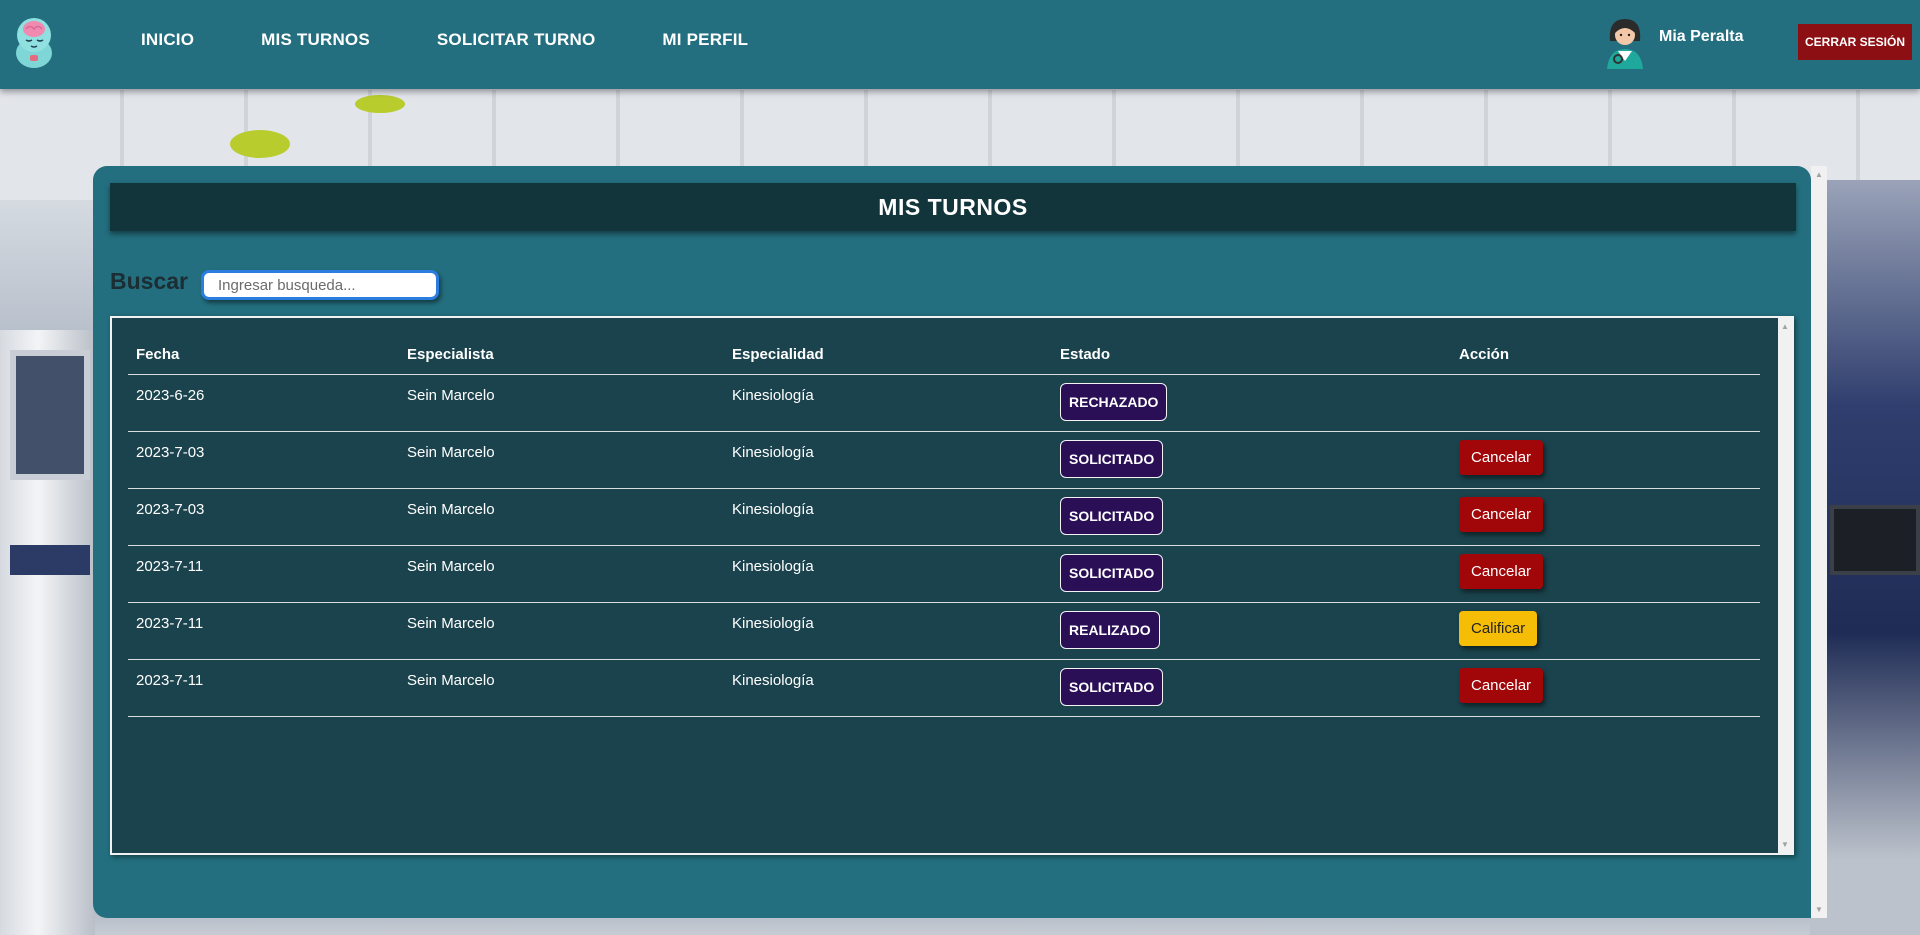 This screenshot has width=1920, height=935. What do you see at coordinates (34, 42) in the screenshot?
I see `brain-mascot-icon` at bounding box center [34, 42].